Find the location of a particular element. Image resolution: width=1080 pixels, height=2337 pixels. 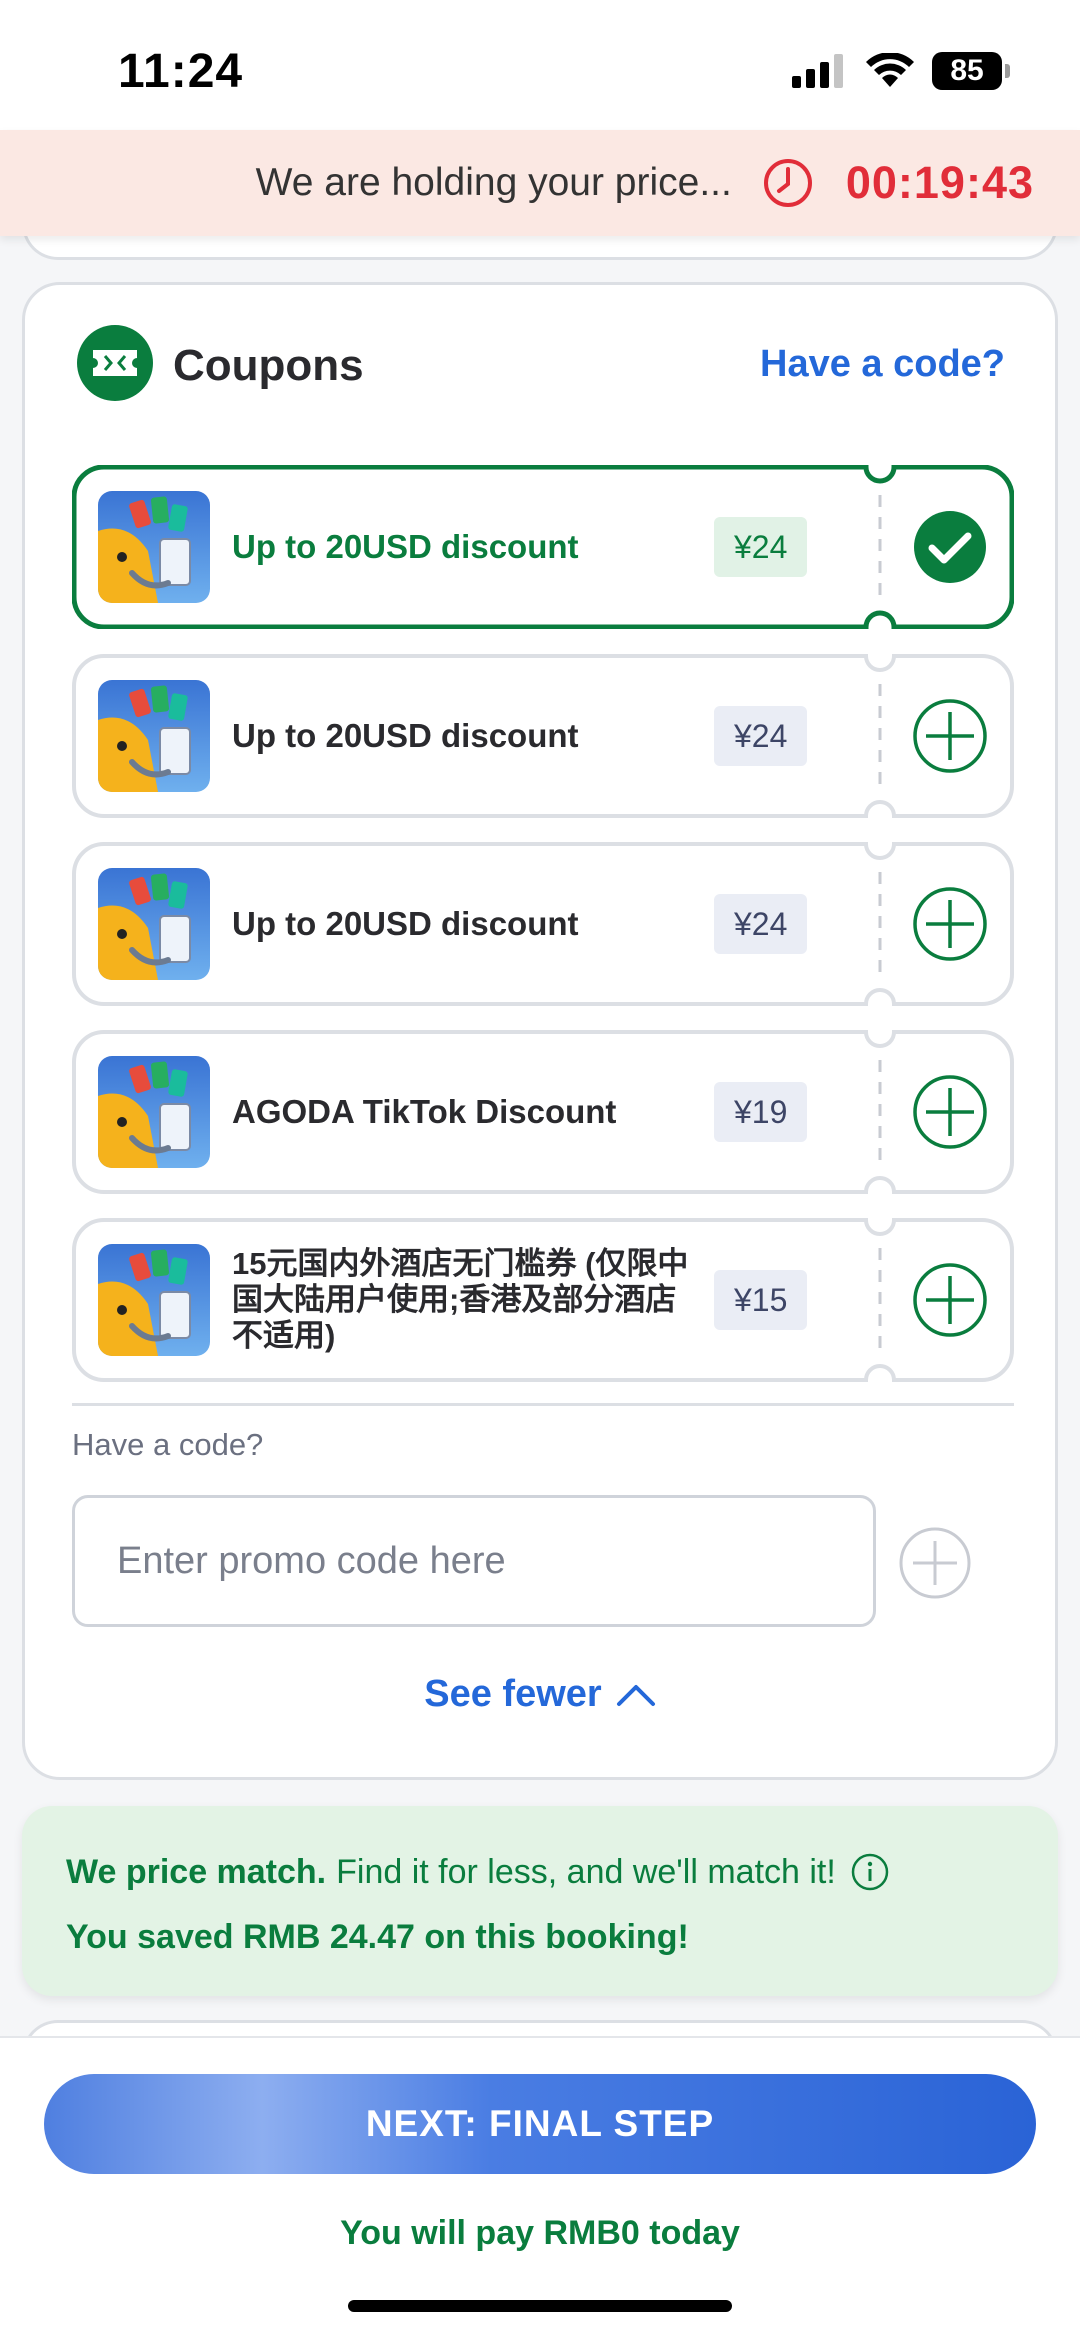

coupons-title: Coupons is located at coordinates (268, 365).